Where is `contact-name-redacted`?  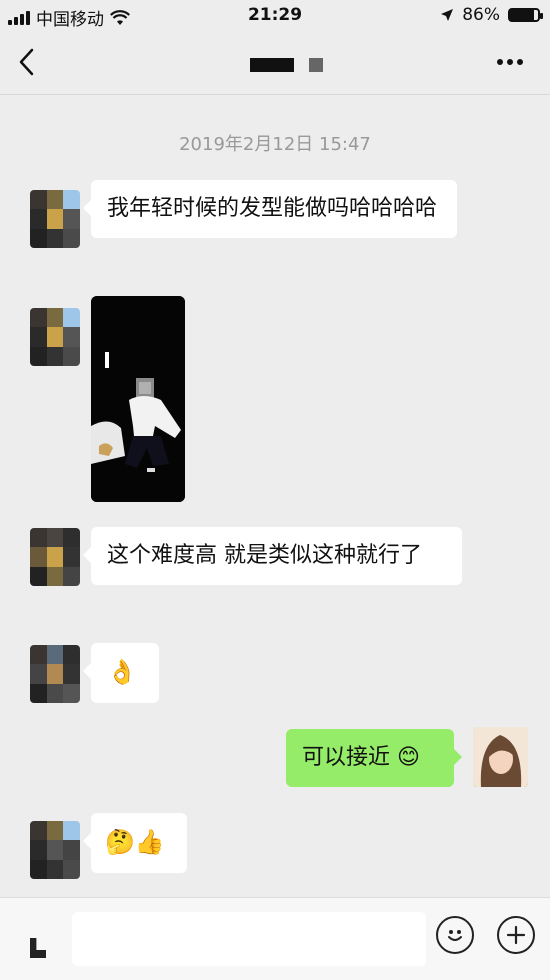
contact-name-redacted is located at coordinates (272, 65).